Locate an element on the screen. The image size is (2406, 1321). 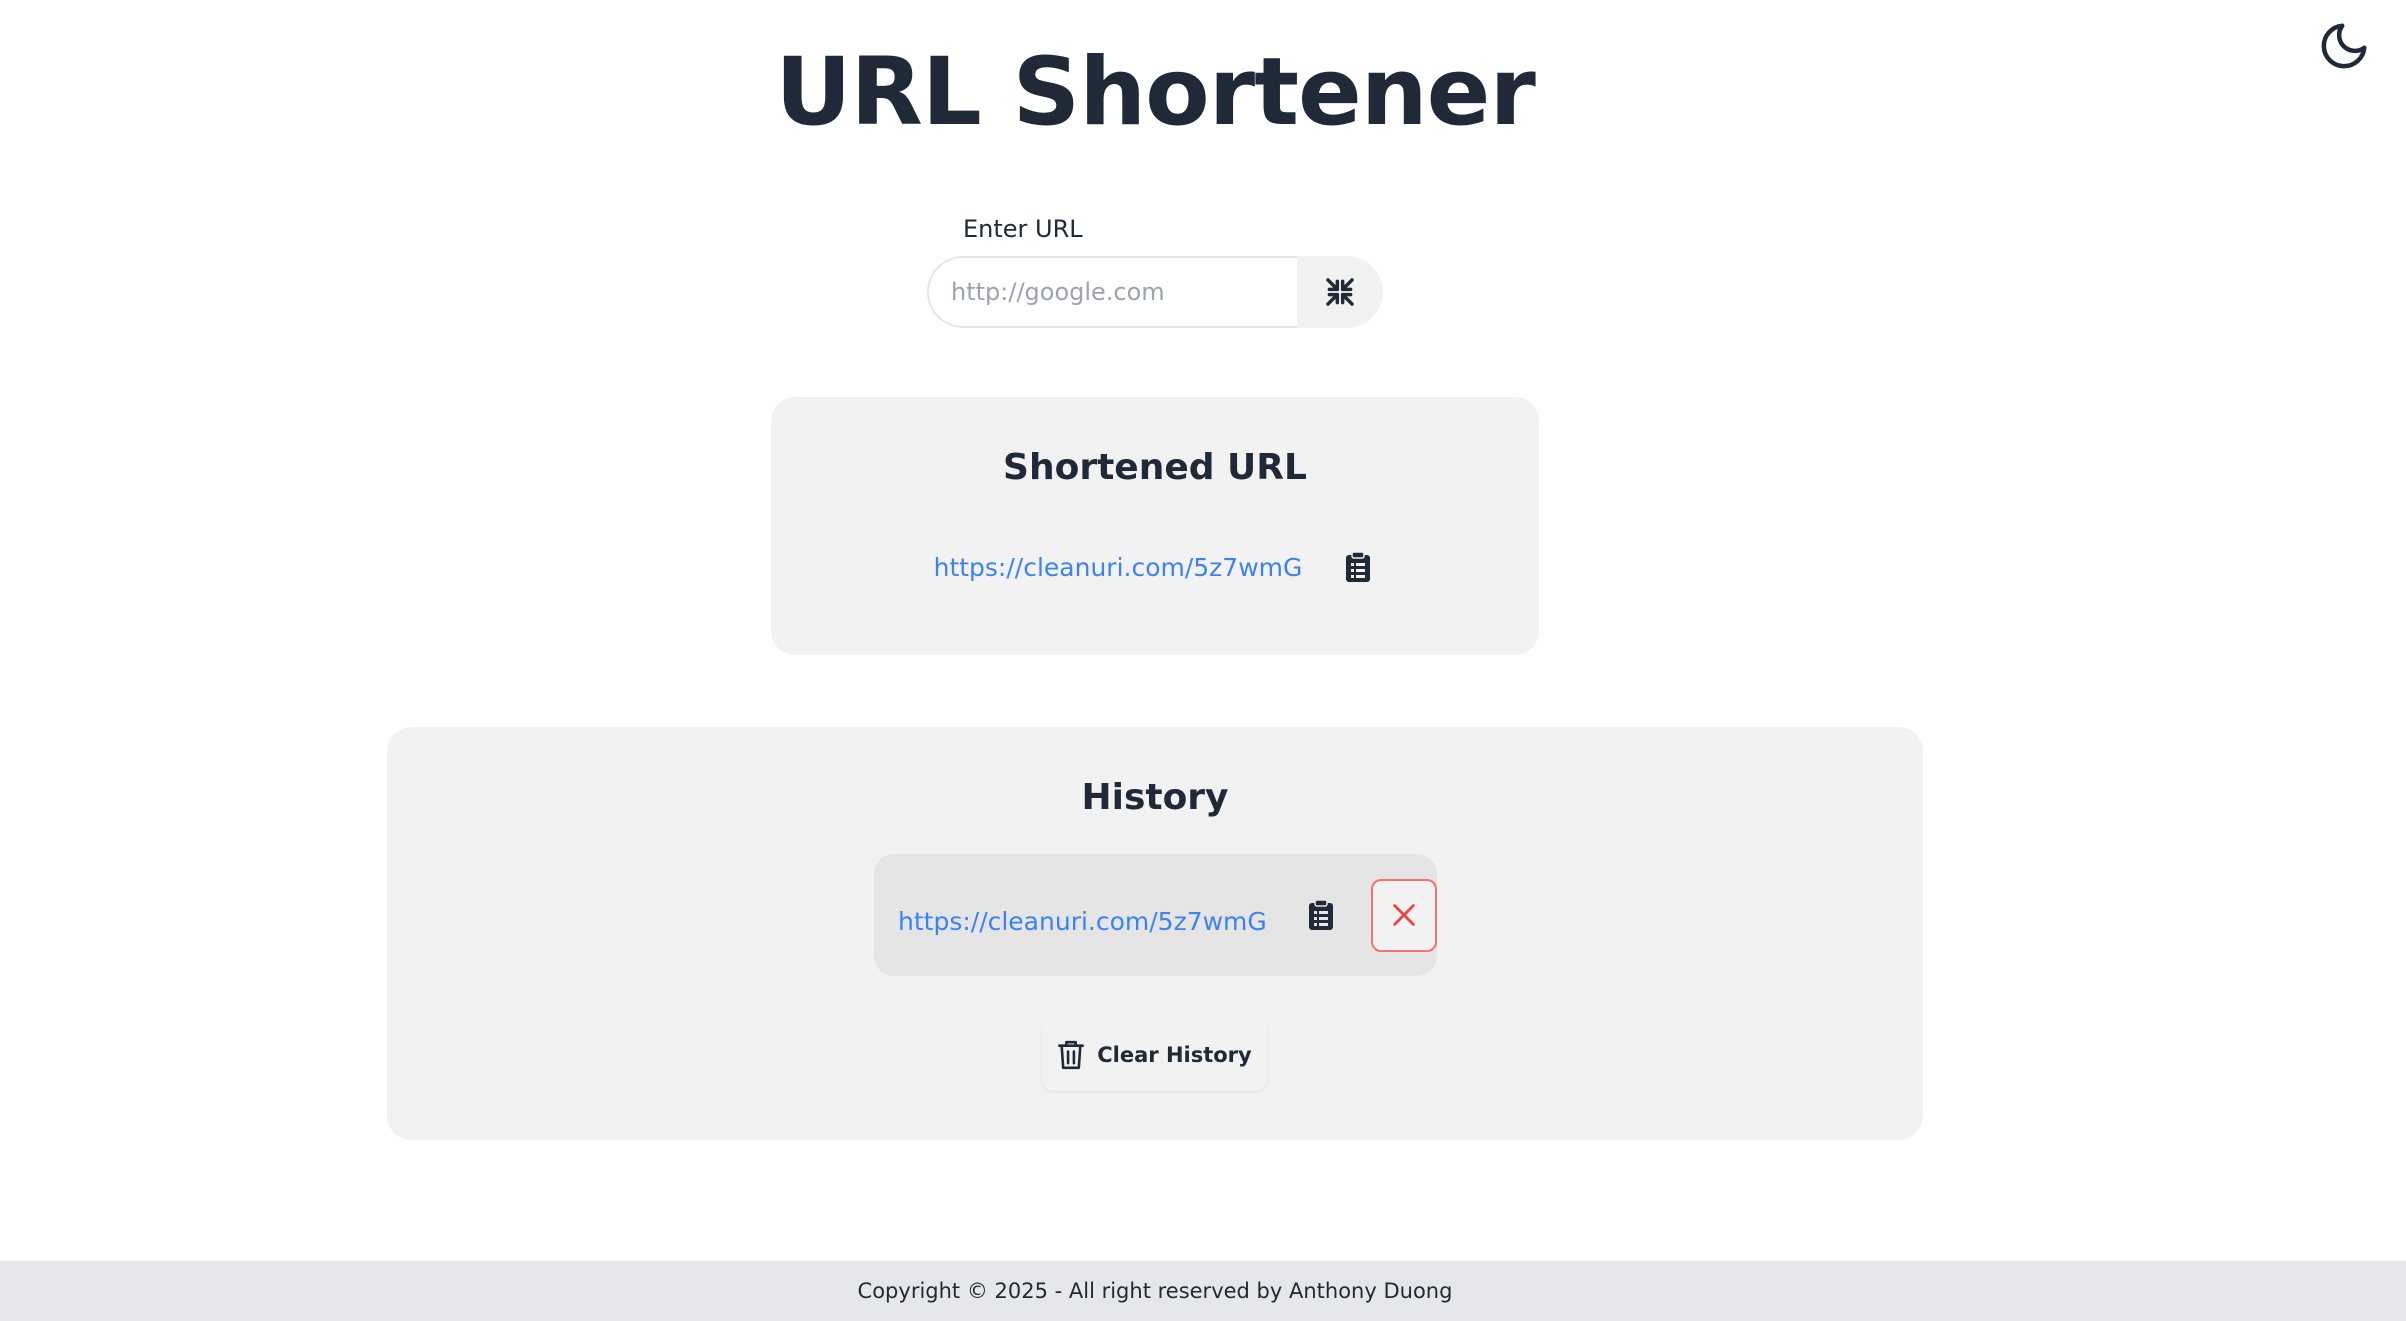
close-icon is located at coordinates (1404, 915).